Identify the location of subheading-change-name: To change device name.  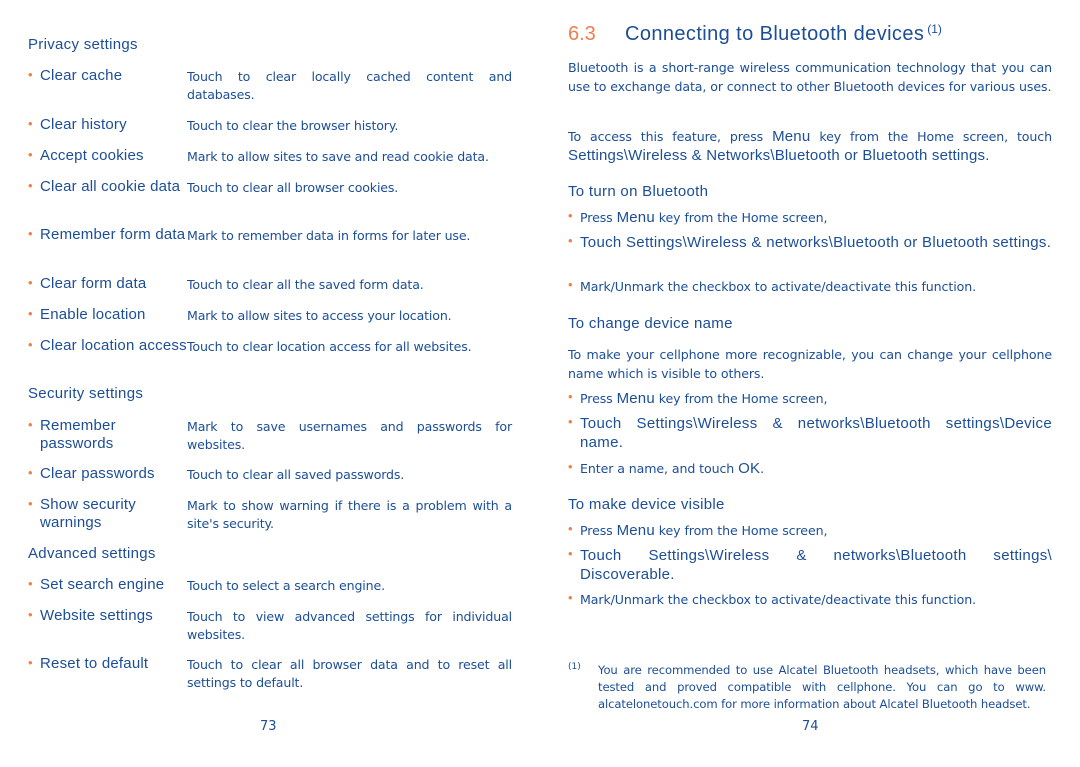
(650, 323).